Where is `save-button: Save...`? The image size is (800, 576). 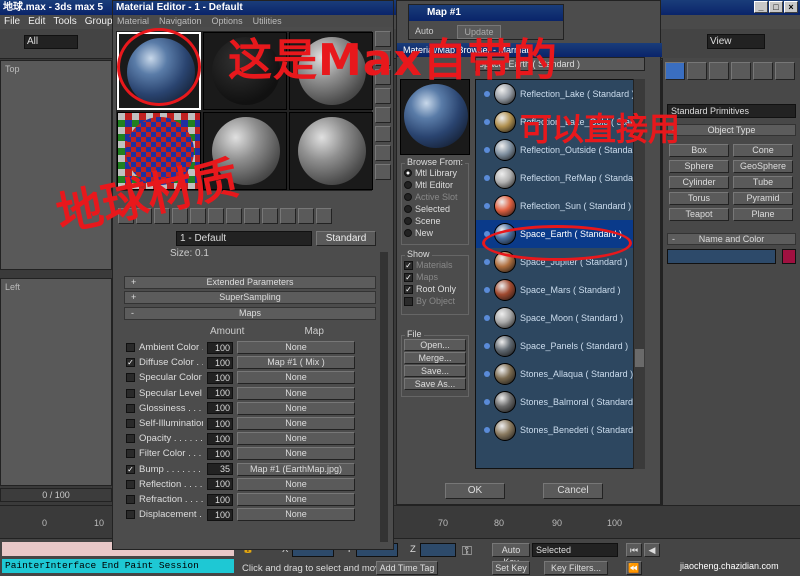 save-button: Save... is located at coordinates (435, 371).